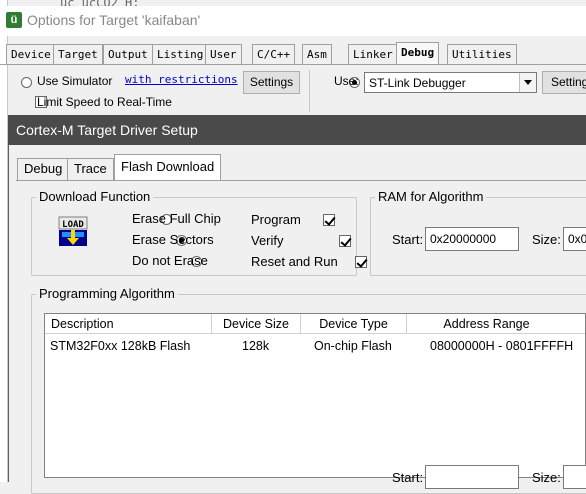 This screenshot has width=586, height=494. Describe the element at coordinates (301, 180) in the screenshot. I see `inner-tab-divider` at that location.